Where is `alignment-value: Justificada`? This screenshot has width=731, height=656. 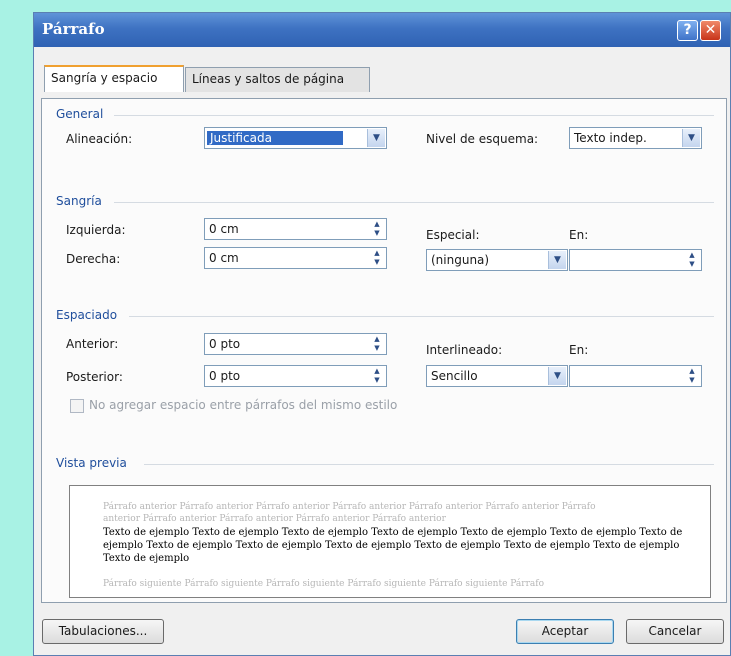
alignment-value: Justificada is located at coordinates (275, 138).